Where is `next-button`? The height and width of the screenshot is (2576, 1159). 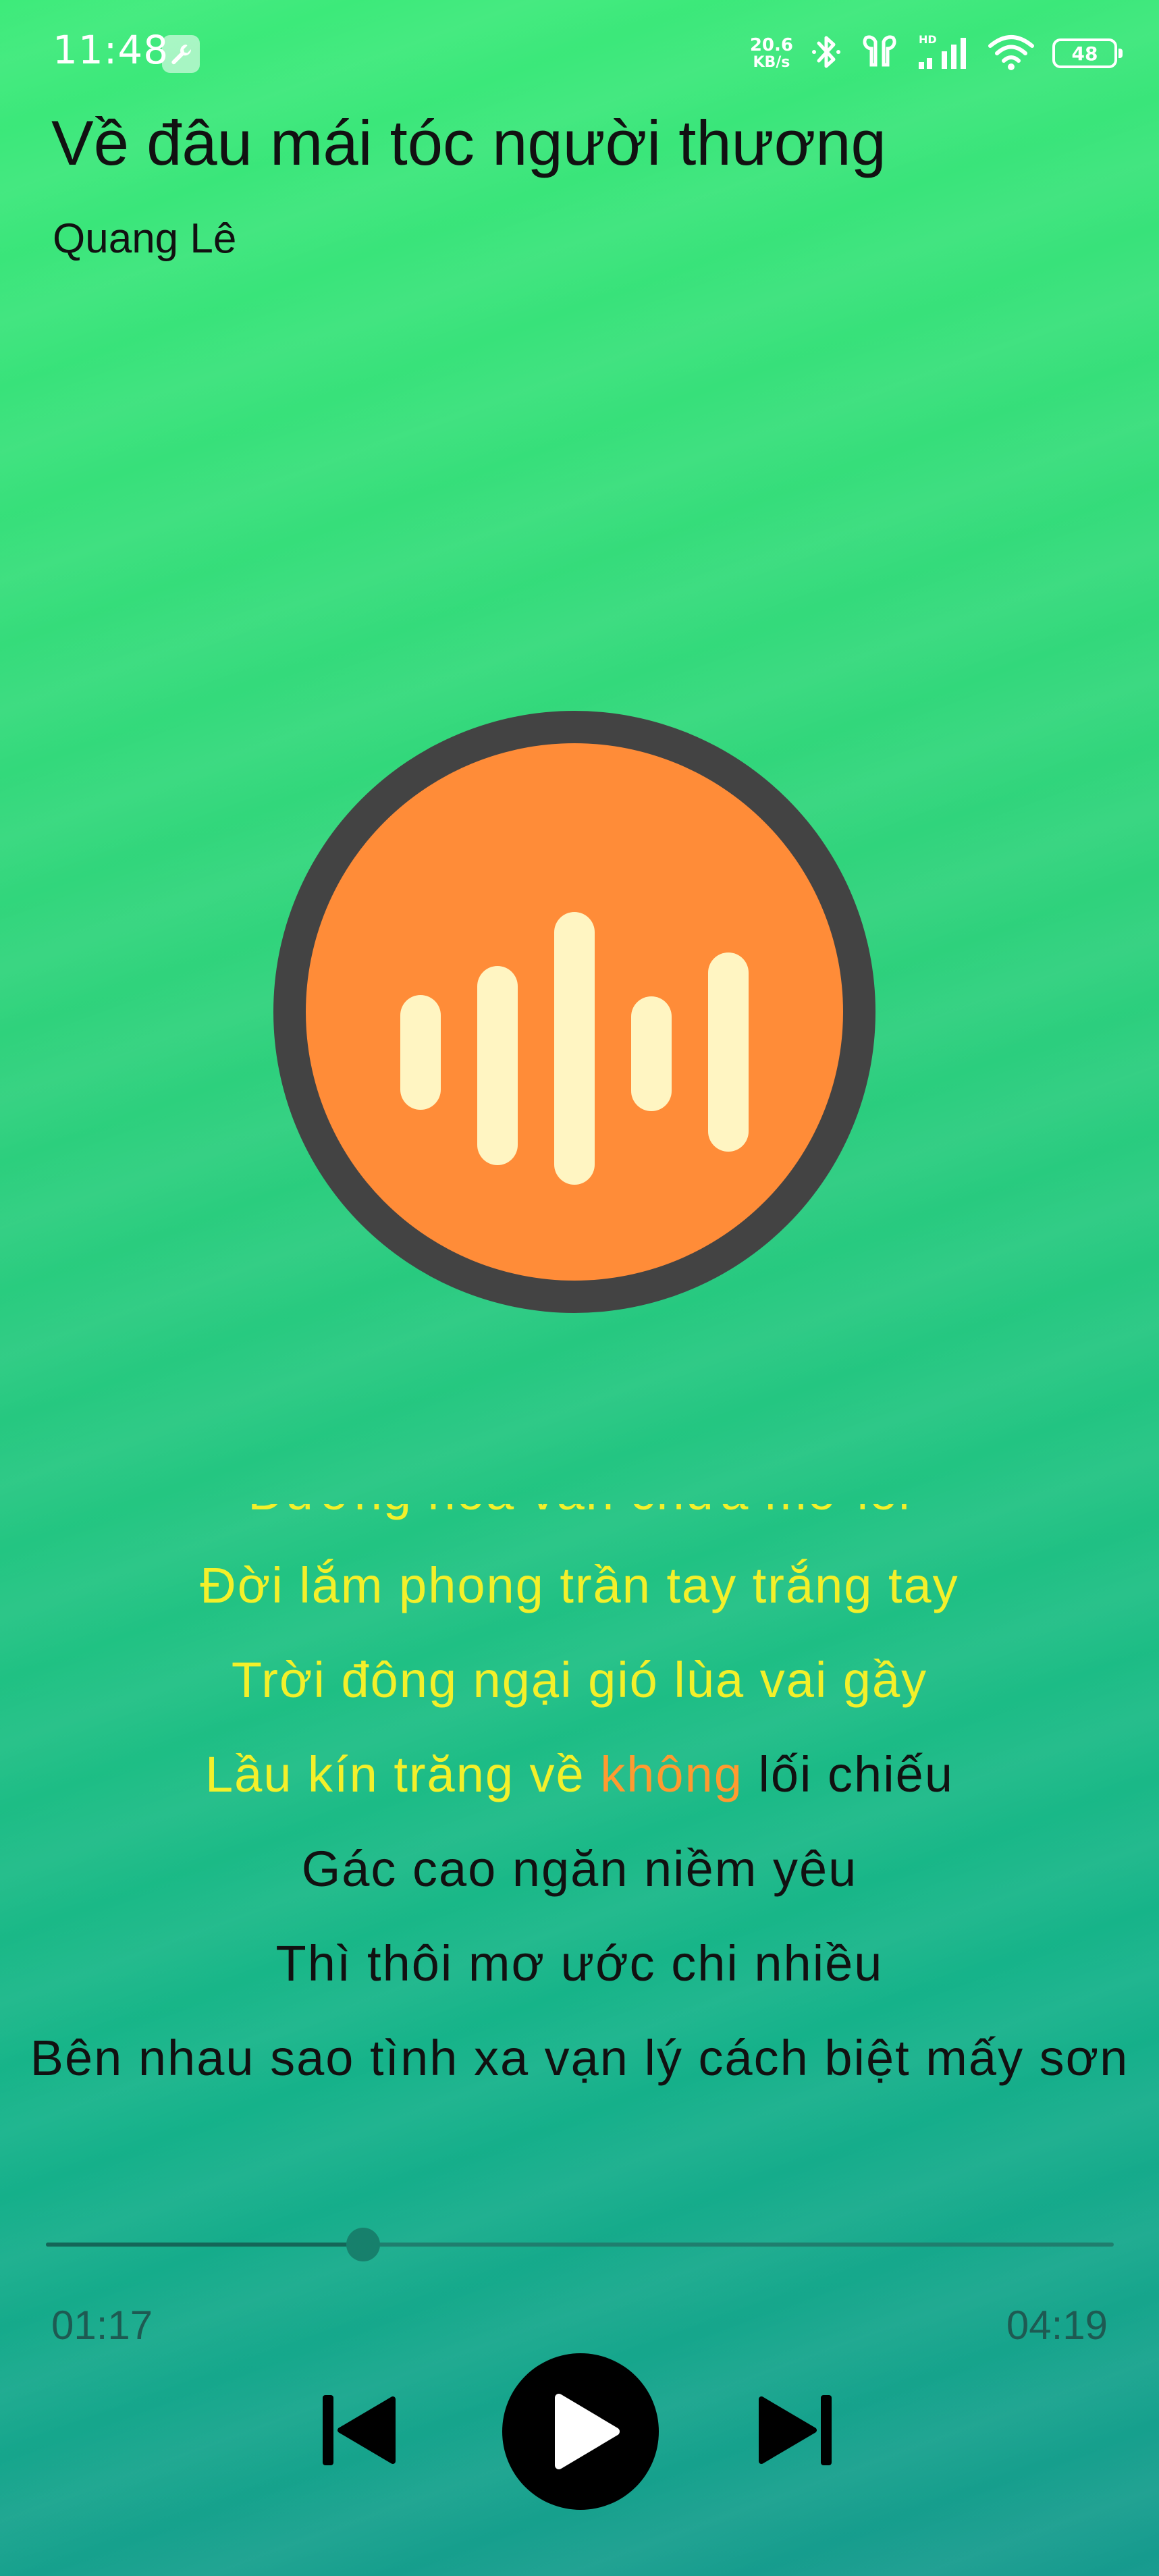 next-button is located at coordinates (797, 2430).